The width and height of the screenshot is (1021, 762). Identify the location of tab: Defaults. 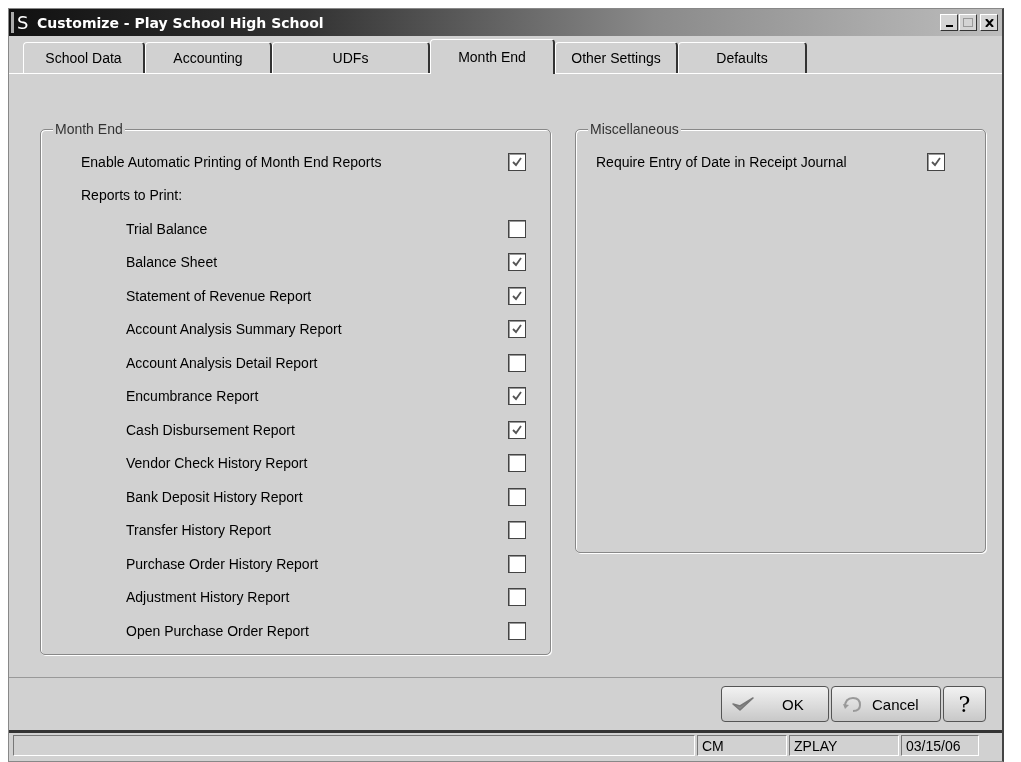
(742, 57).